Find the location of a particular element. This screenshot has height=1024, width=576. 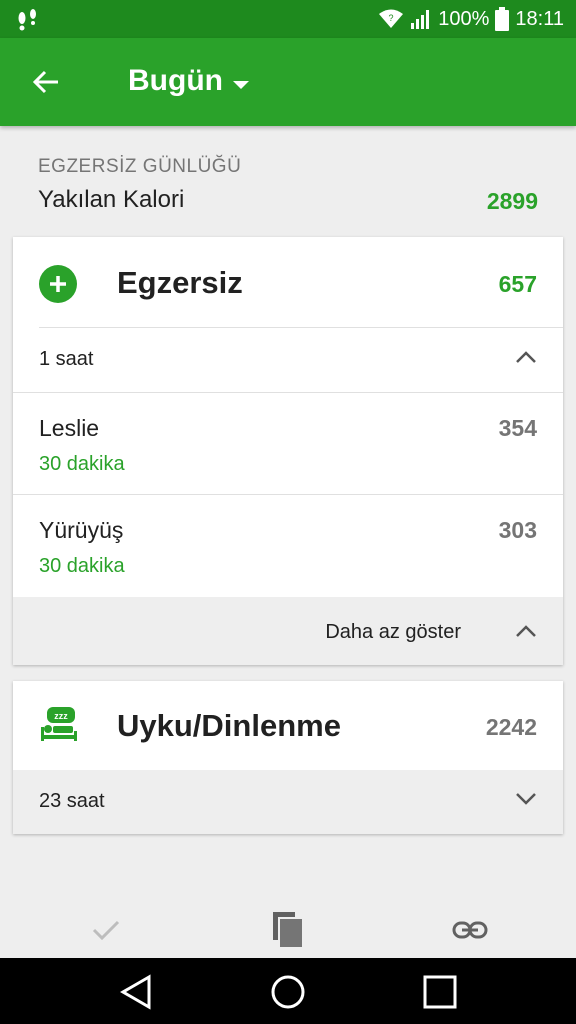

sleep-card-header: zzz Uyku/Dinlenme 2242 is located at coordinates (288, 726).